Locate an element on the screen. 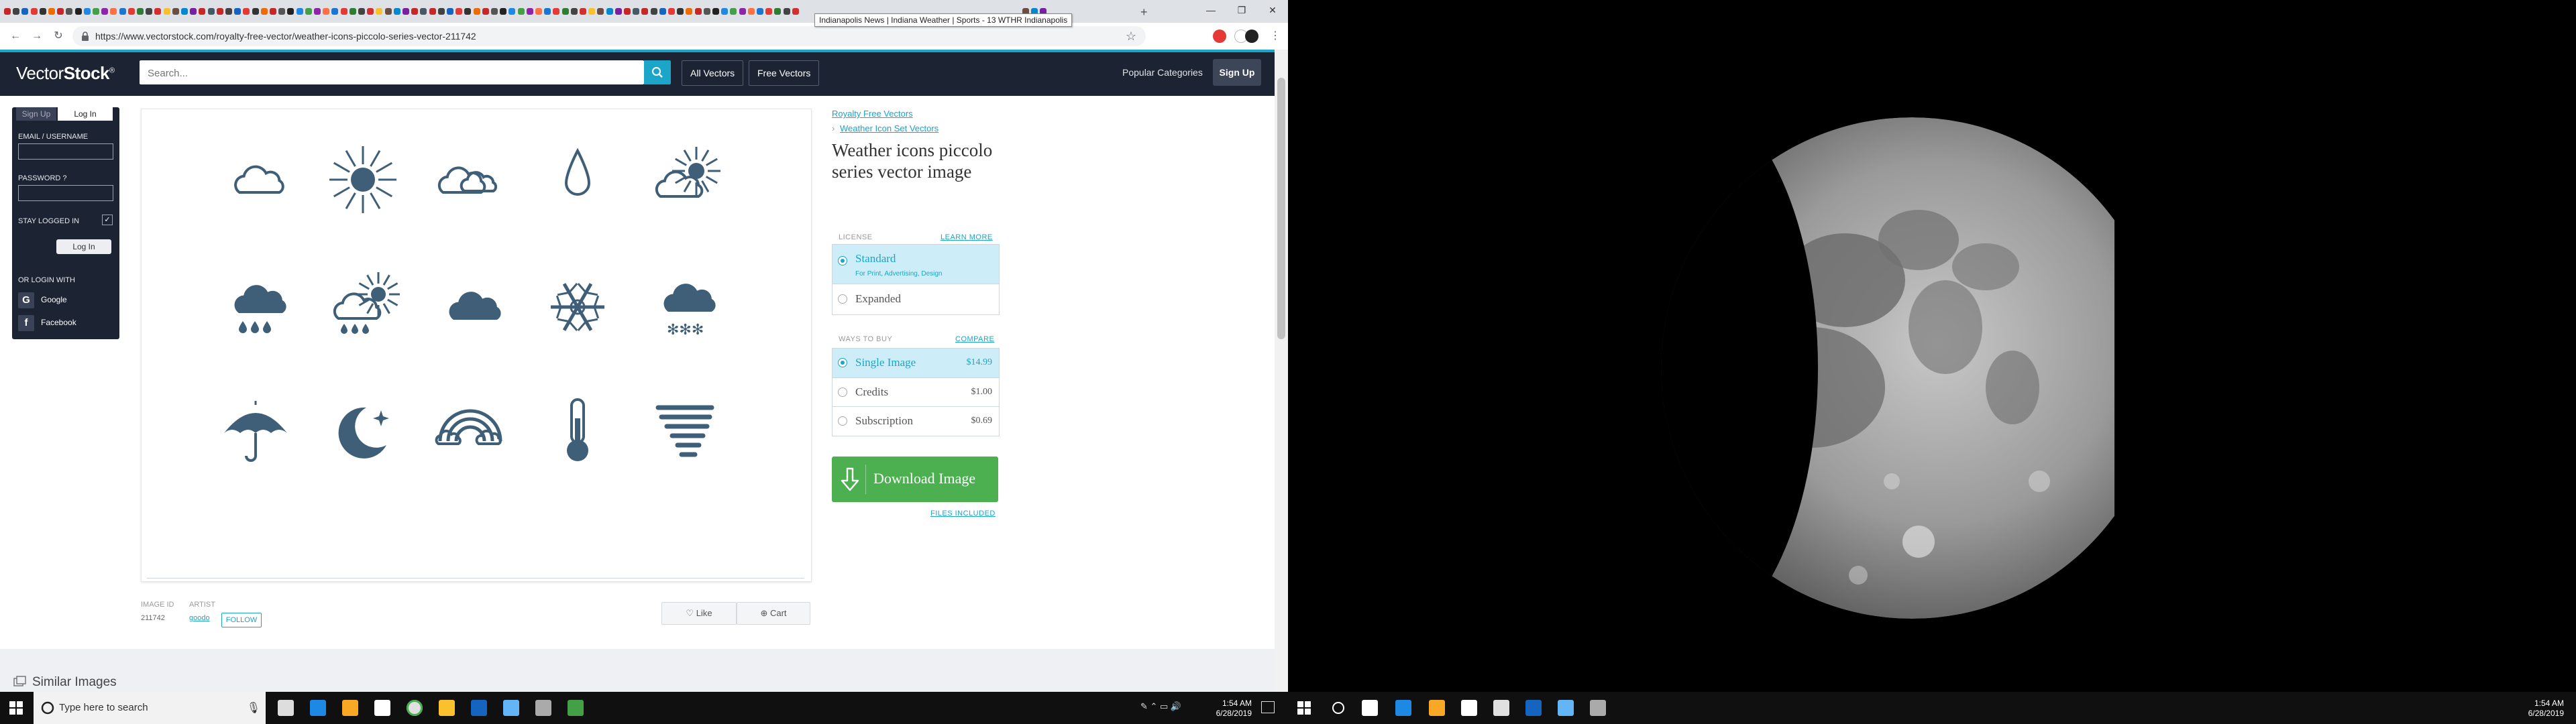 The image size is (2576, 724). microphone-icon: 🎙 is located at coordinates (253, 708).